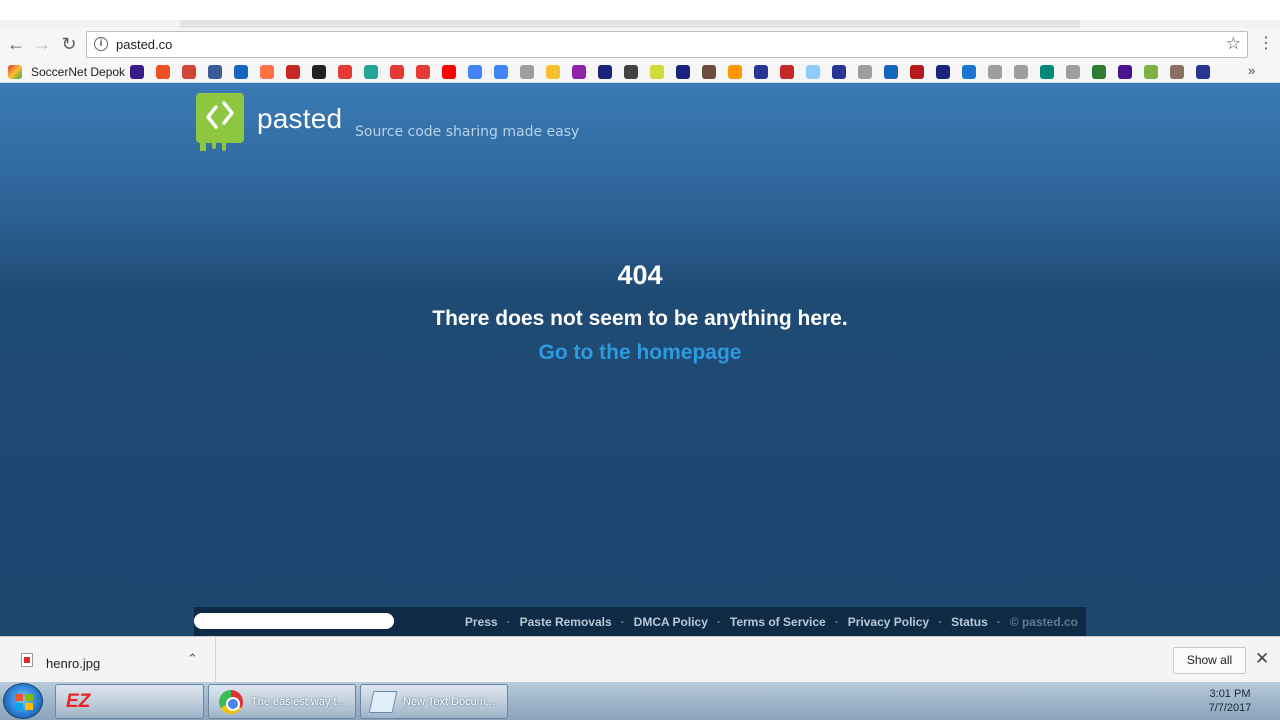 This screenshot has width=1280, height=720. Describe the element at coordinates (129, 701) in the screenshot. I see `taskbar-app-ez: EZ` at that location.